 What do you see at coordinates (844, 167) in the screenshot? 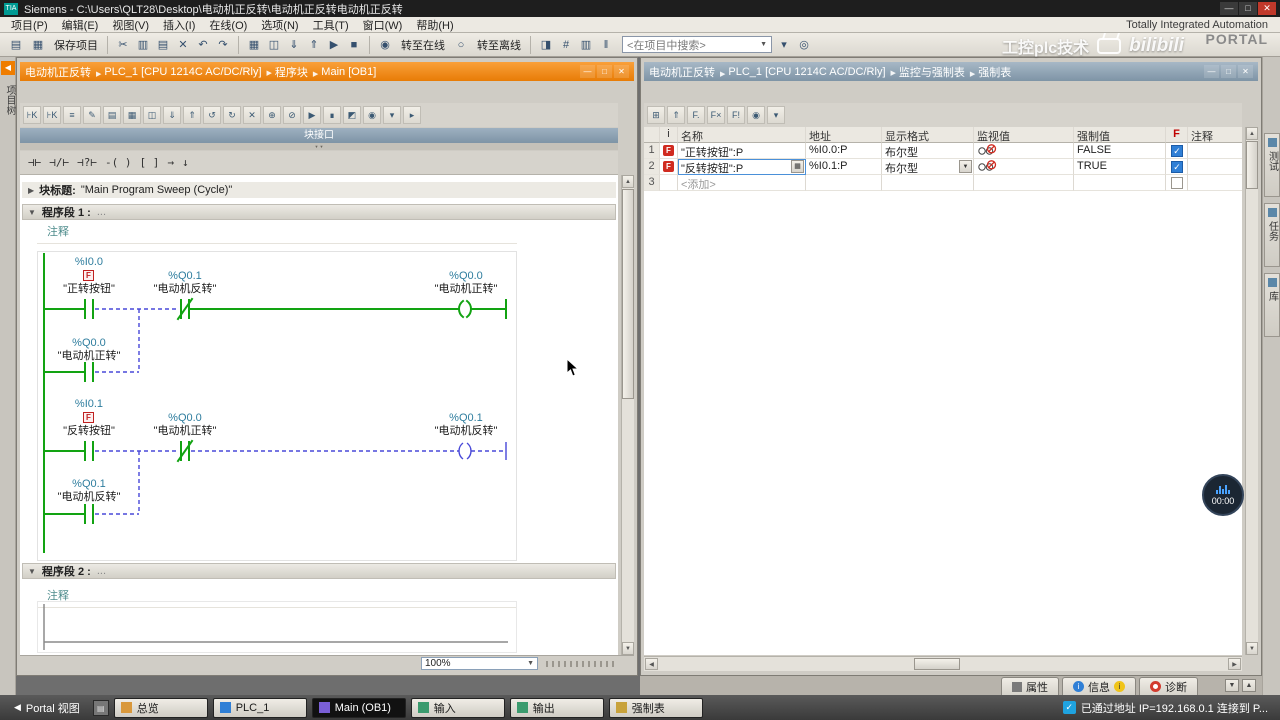
I see `address-cell: %I0.1:P` at bounding box center [844, 167].